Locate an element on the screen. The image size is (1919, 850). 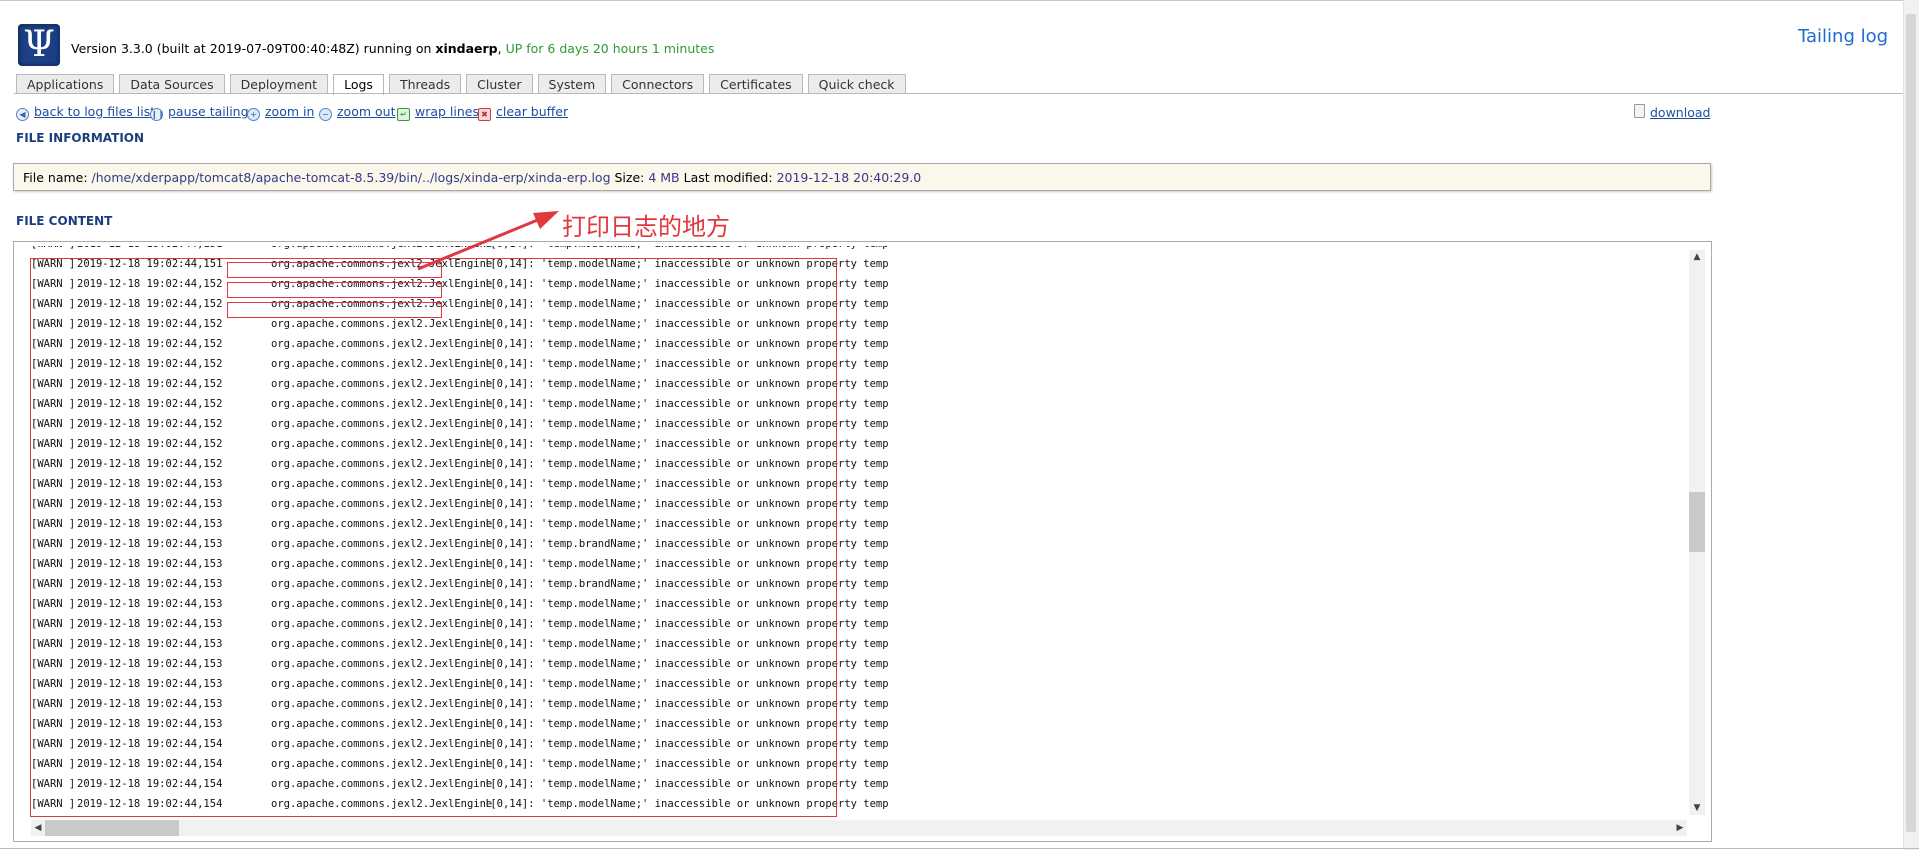
tab-connectors: Connectors is located at coordinates (658, 83).